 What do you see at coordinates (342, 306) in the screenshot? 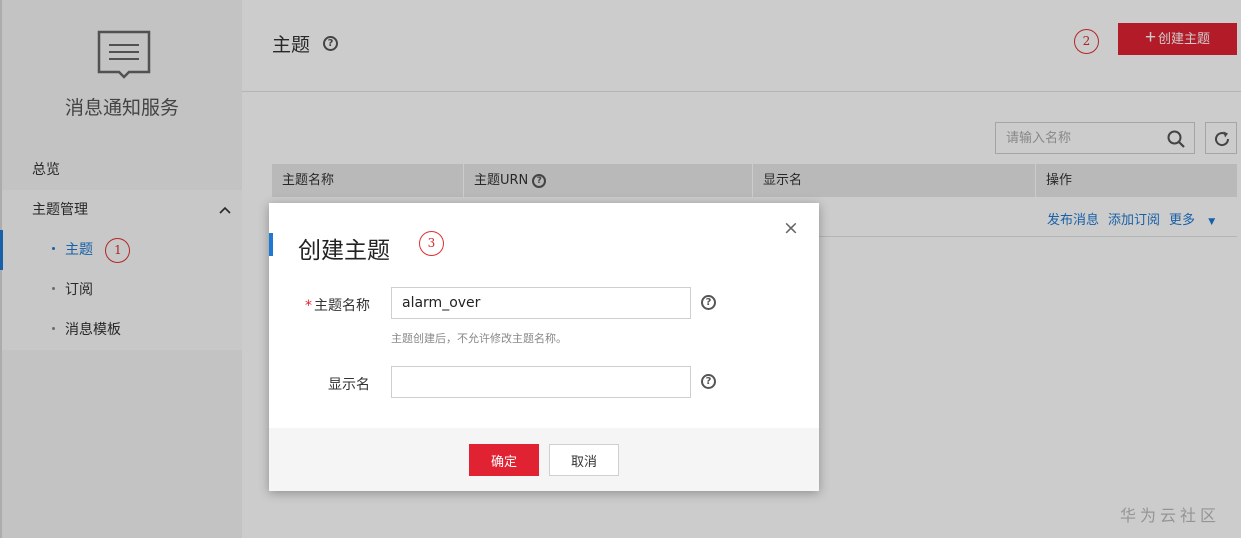
I see `topic-name-label-text: 主题名称` at bounding box center [342, 306].